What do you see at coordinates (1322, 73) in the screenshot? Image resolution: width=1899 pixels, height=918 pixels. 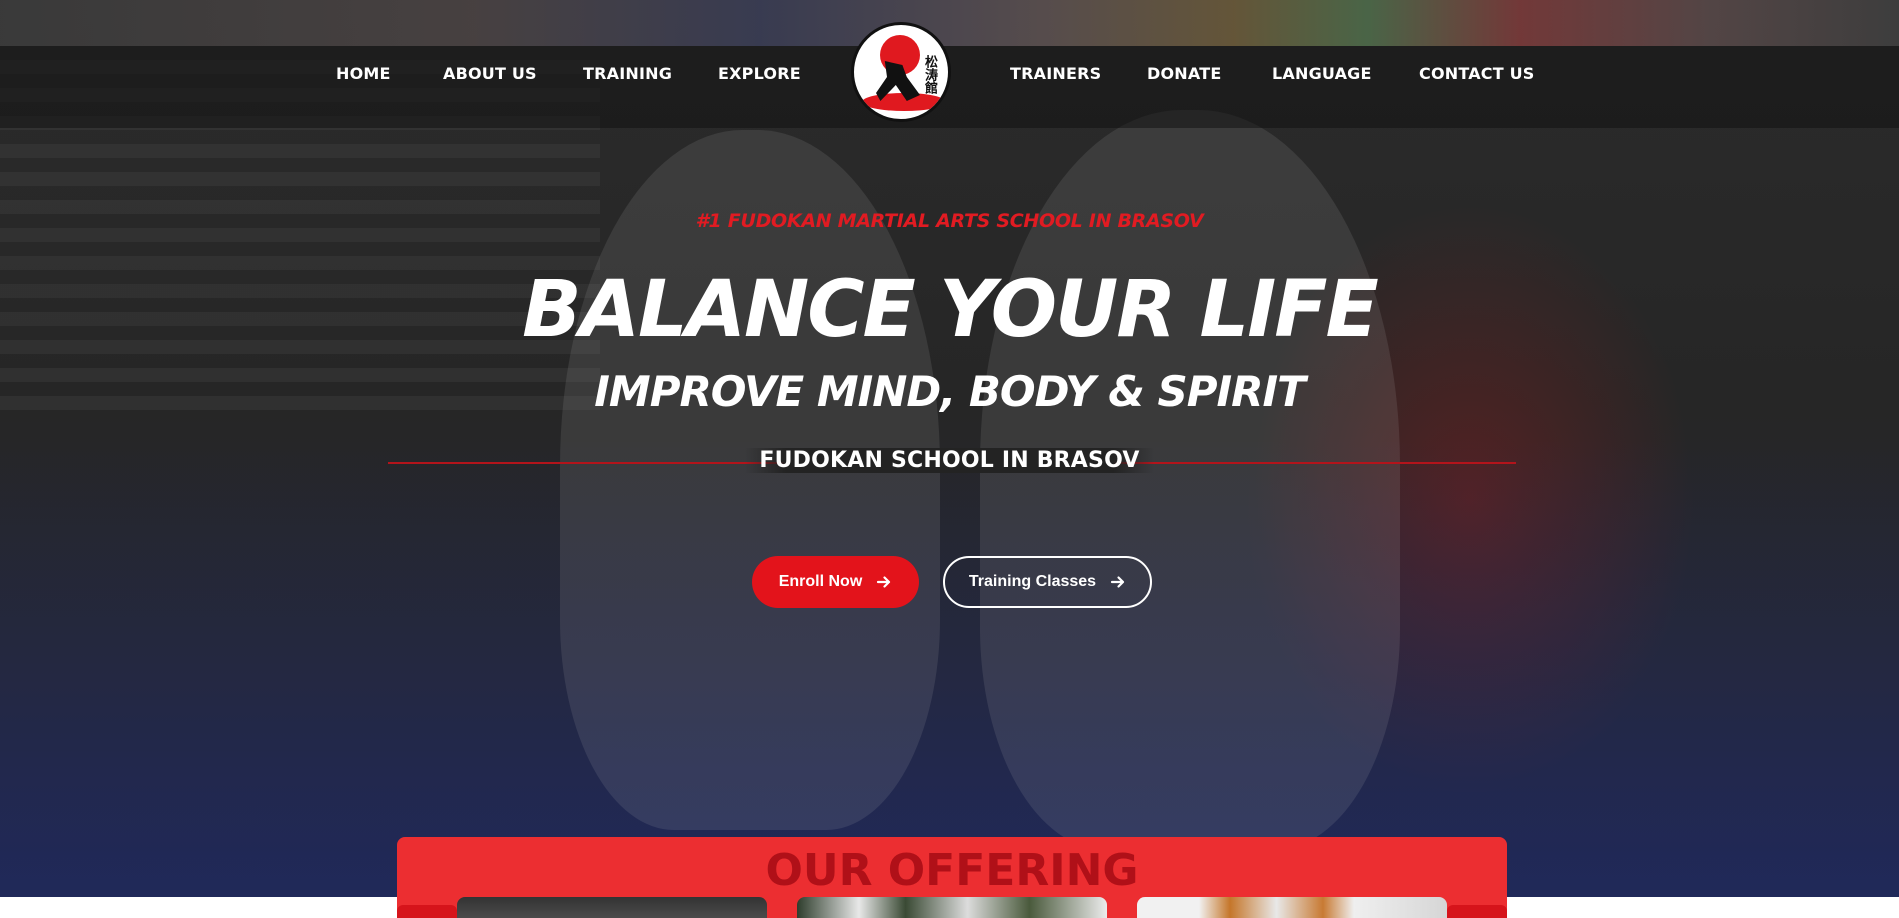 I see `nav-language: LANGUAGE` at bounding box center [1322, 73].